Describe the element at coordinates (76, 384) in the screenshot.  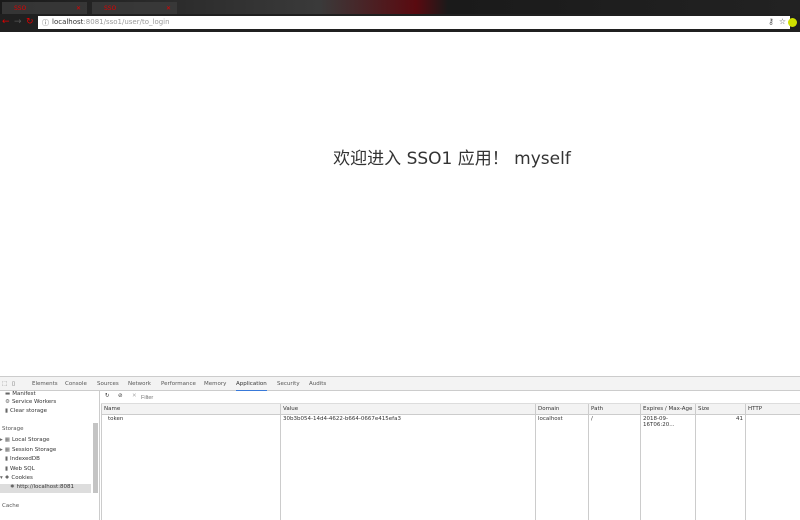
I see `tab-console: Console` at that location.